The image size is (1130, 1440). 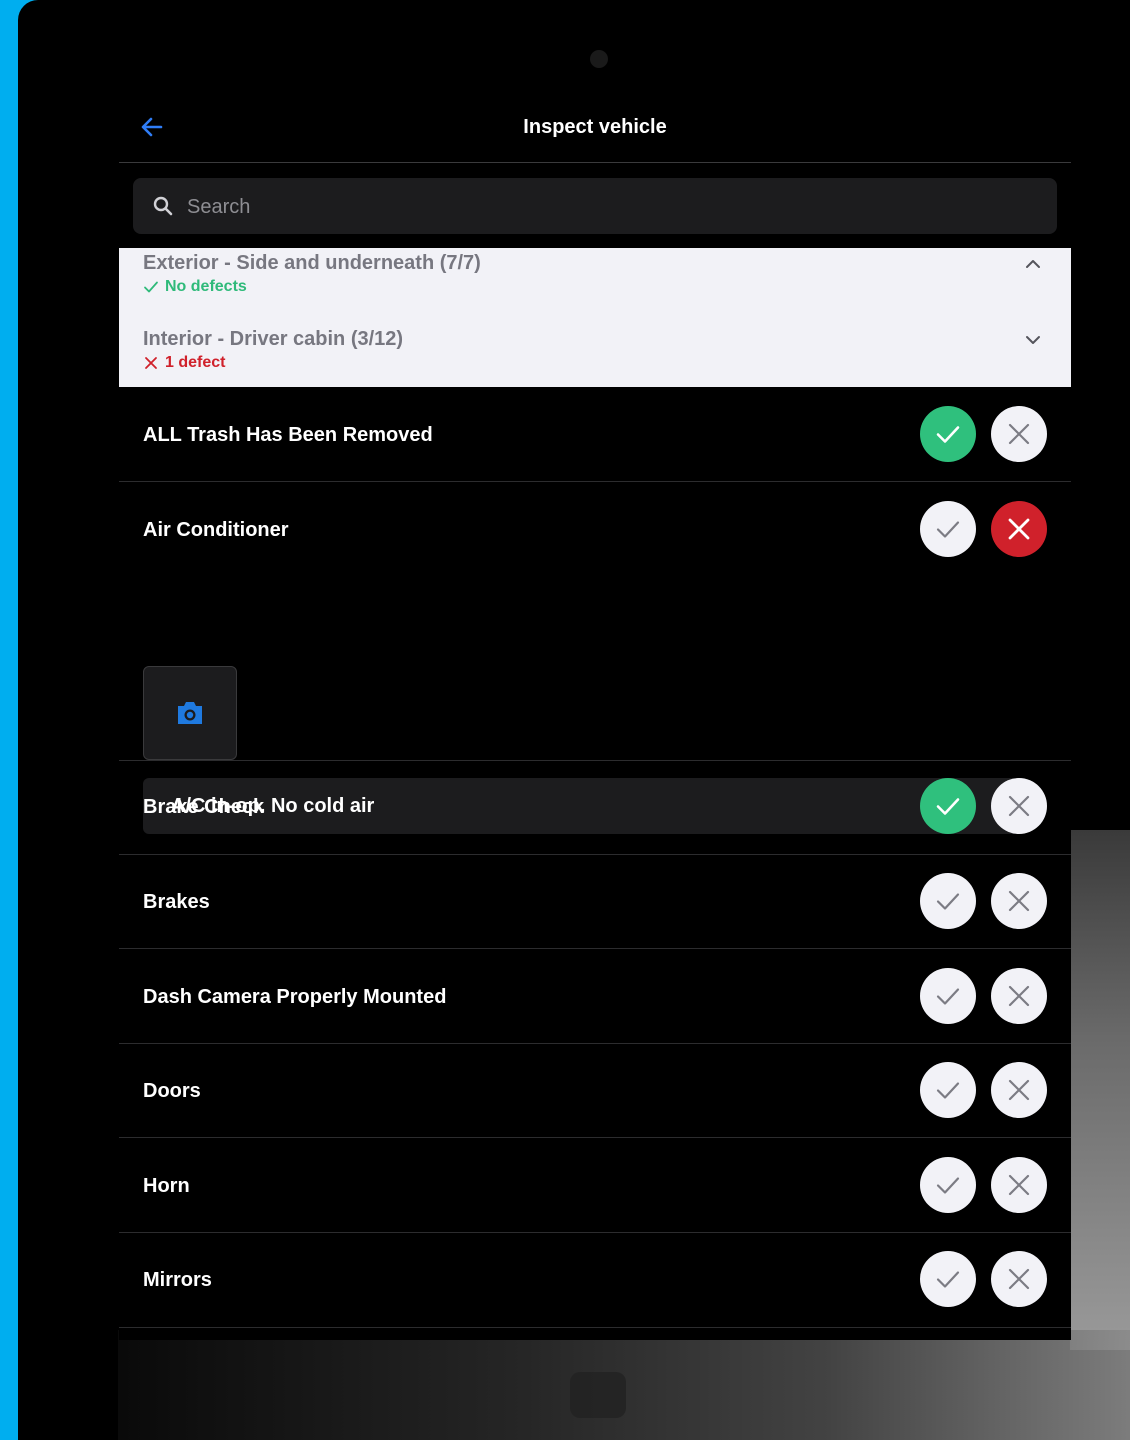 I want to click on home-button, so click(x=598, y=1395).